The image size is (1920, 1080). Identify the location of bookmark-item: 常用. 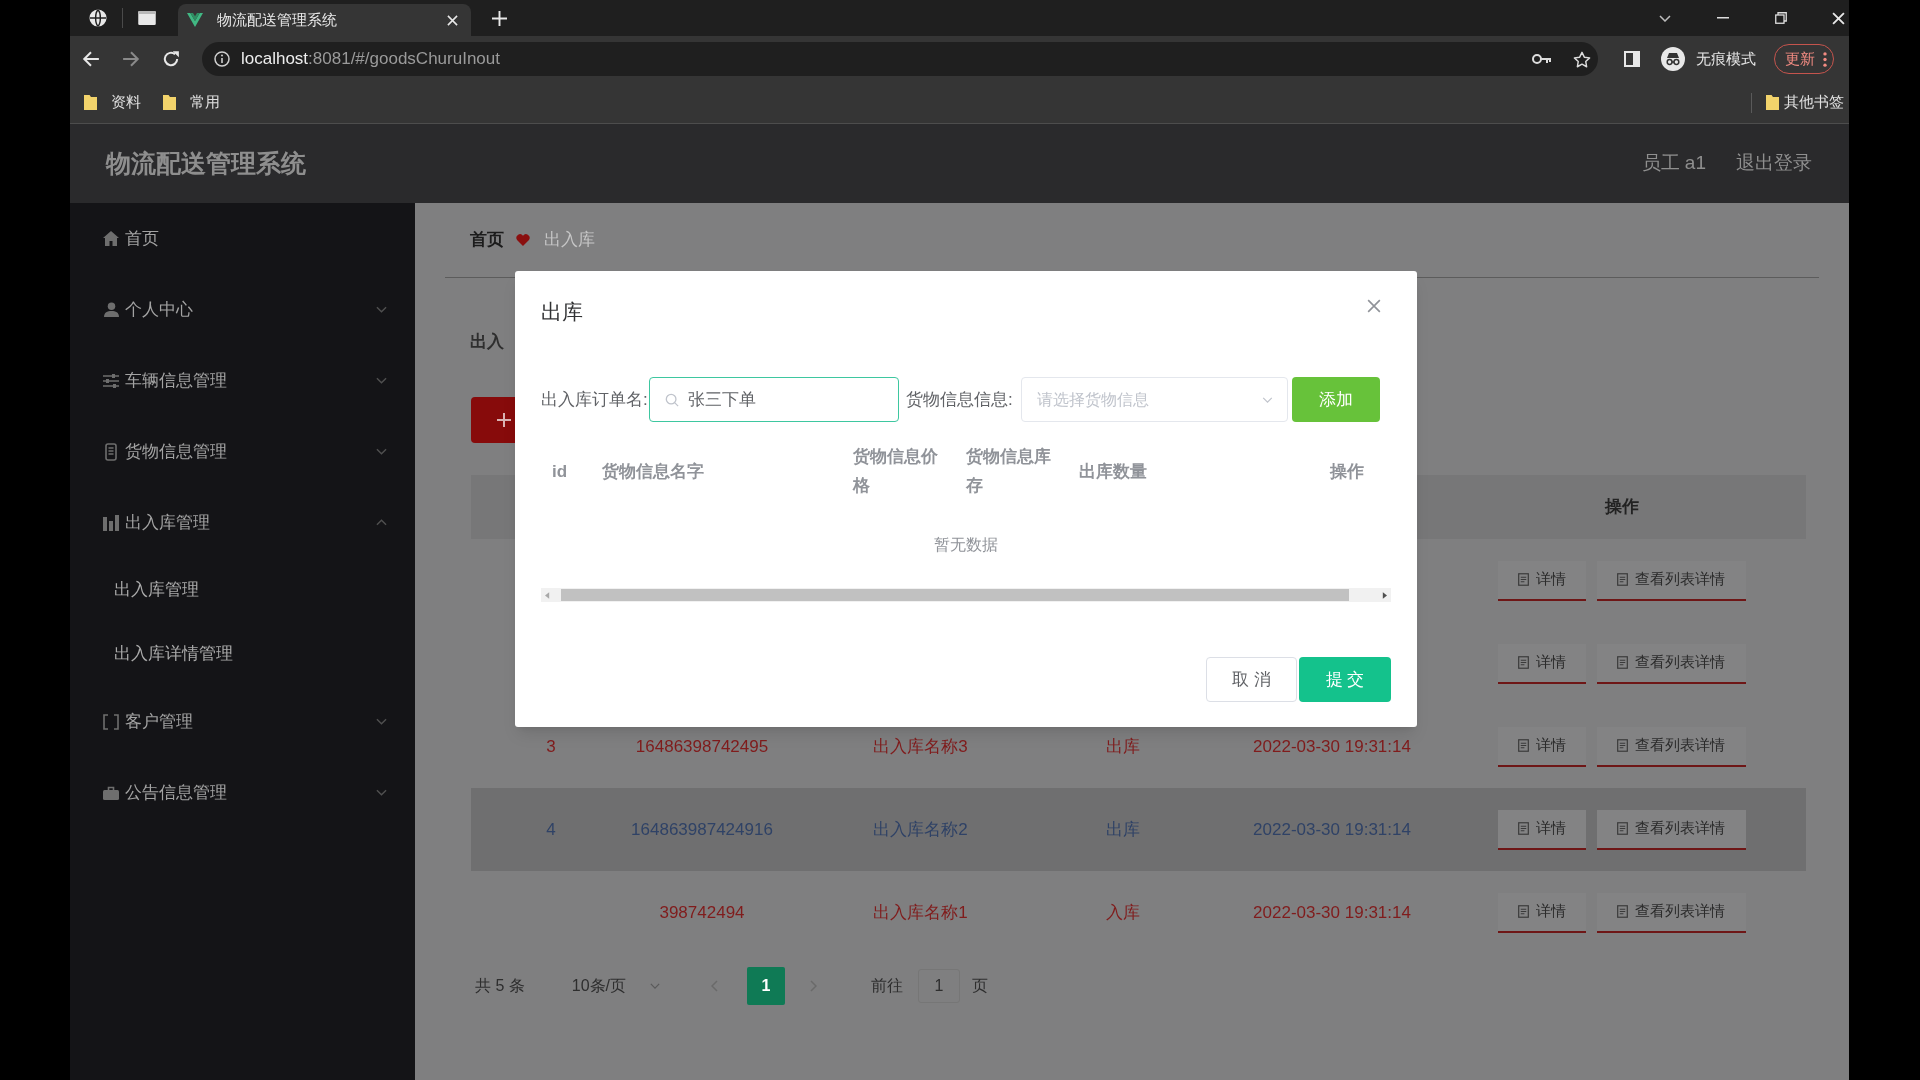
(191, 102).